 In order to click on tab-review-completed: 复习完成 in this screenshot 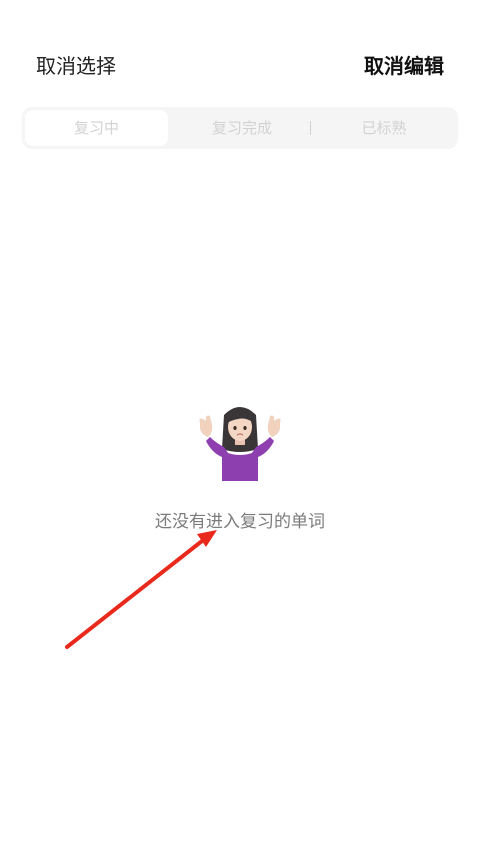, I will do `click(242, 128)`.